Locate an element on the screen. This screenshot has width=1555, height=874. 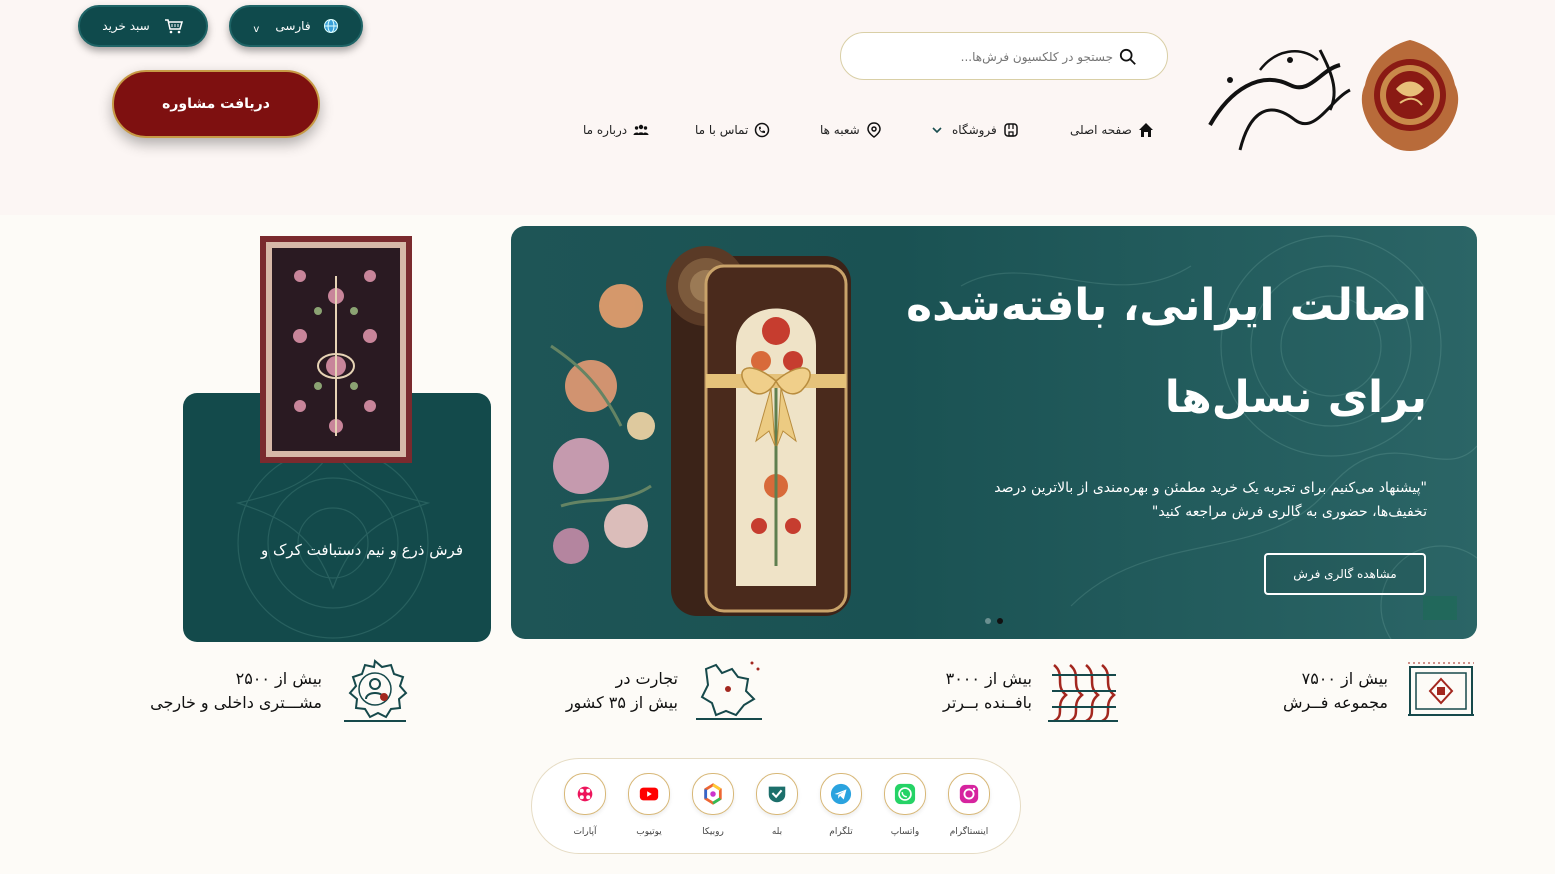
stat-line1: بیش از ۲۵۰۰ is located at coordinates (278, 678).